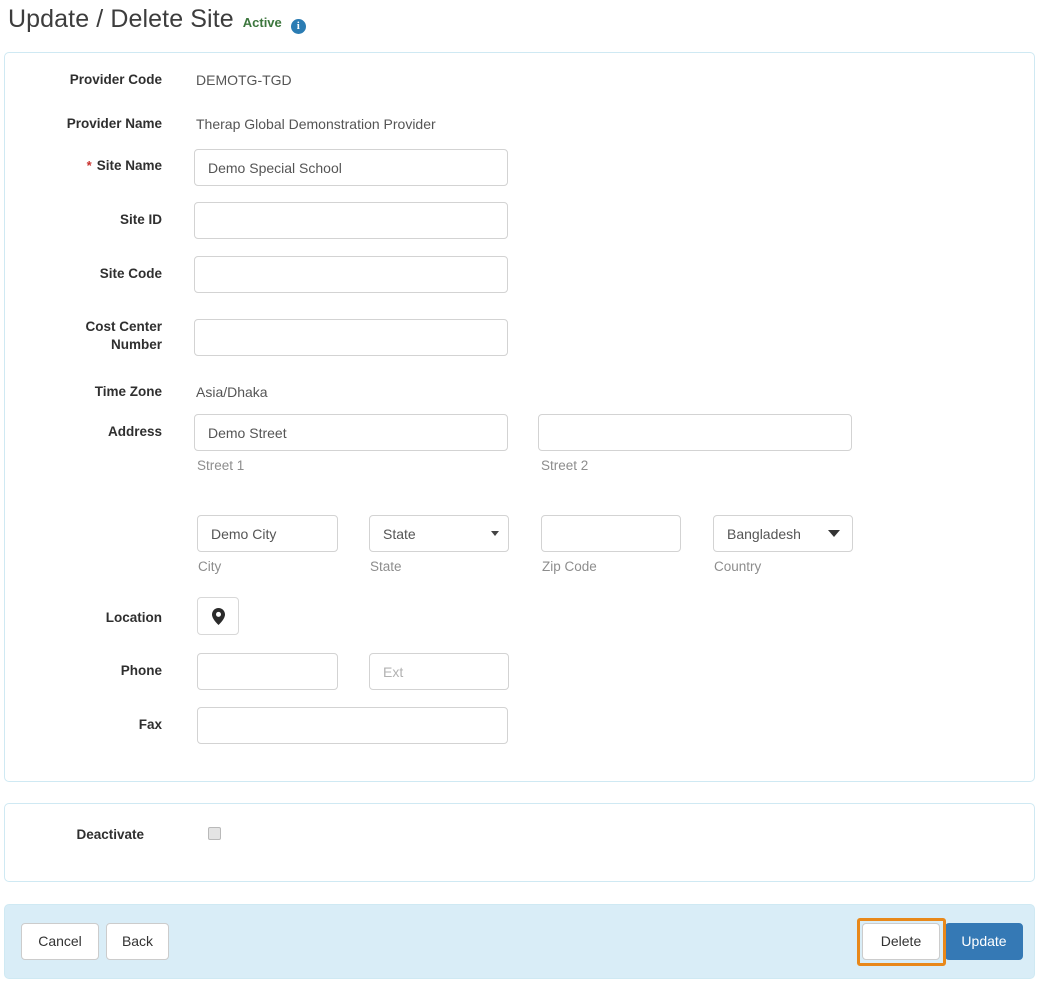  What do you see at coordinates (569, 566) in the screenshot?
I see `zip-code-caption: Zip Code` at bounding box center [569, 566].